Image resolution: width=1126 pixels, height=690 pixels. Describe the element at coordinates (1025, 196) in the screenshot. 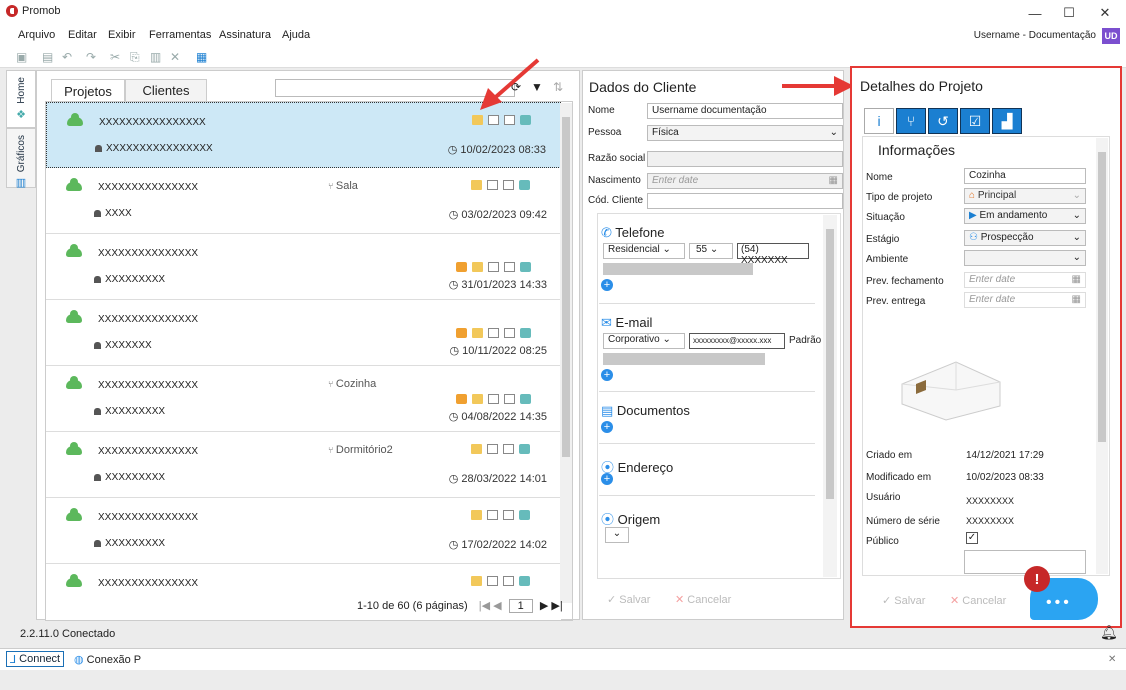

I see `tipo-select: ⌂ Principal ⌄` at that location.